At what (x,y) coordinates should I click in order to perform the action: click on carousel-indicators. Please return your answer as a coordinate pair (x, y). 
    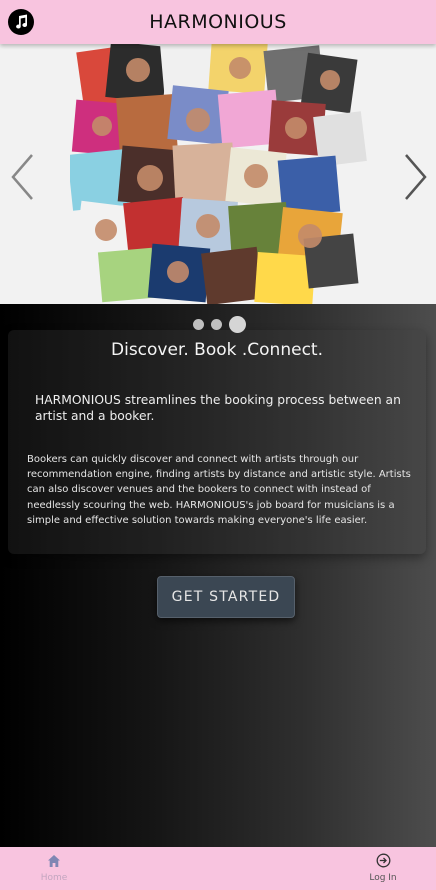
    Looking at the image, I should click on (219, 324).